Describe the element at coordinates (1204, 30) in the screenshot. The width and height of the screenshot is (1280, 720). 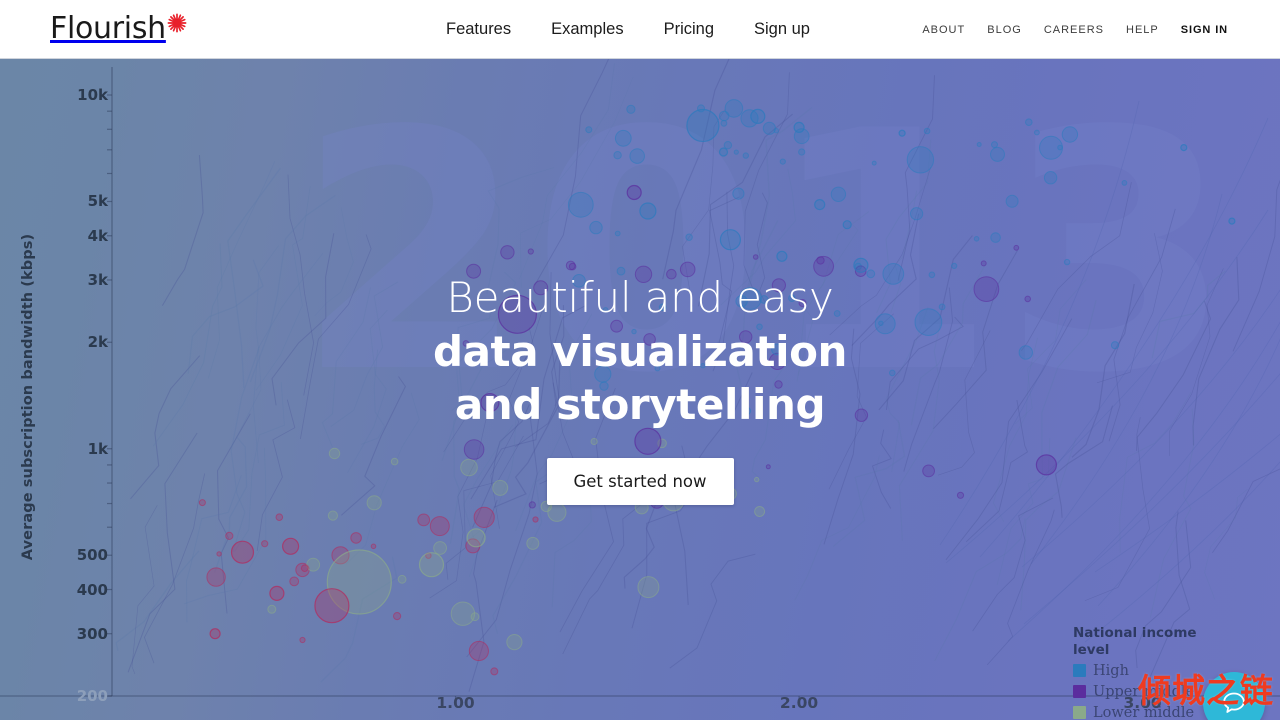
I see `nav-item-sign-in: SIGN IN` at that location.